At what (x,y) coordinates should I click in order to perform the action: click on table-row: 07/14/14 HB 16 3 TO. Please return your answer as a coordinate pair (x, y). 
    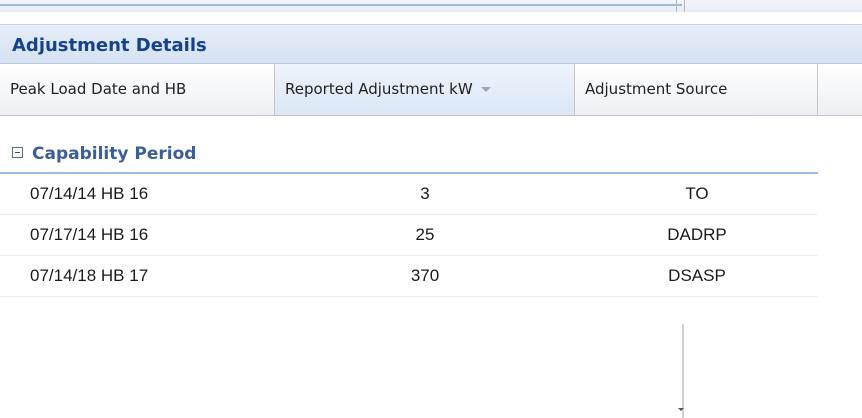
    Looking at the image, I should click on (409, 194).